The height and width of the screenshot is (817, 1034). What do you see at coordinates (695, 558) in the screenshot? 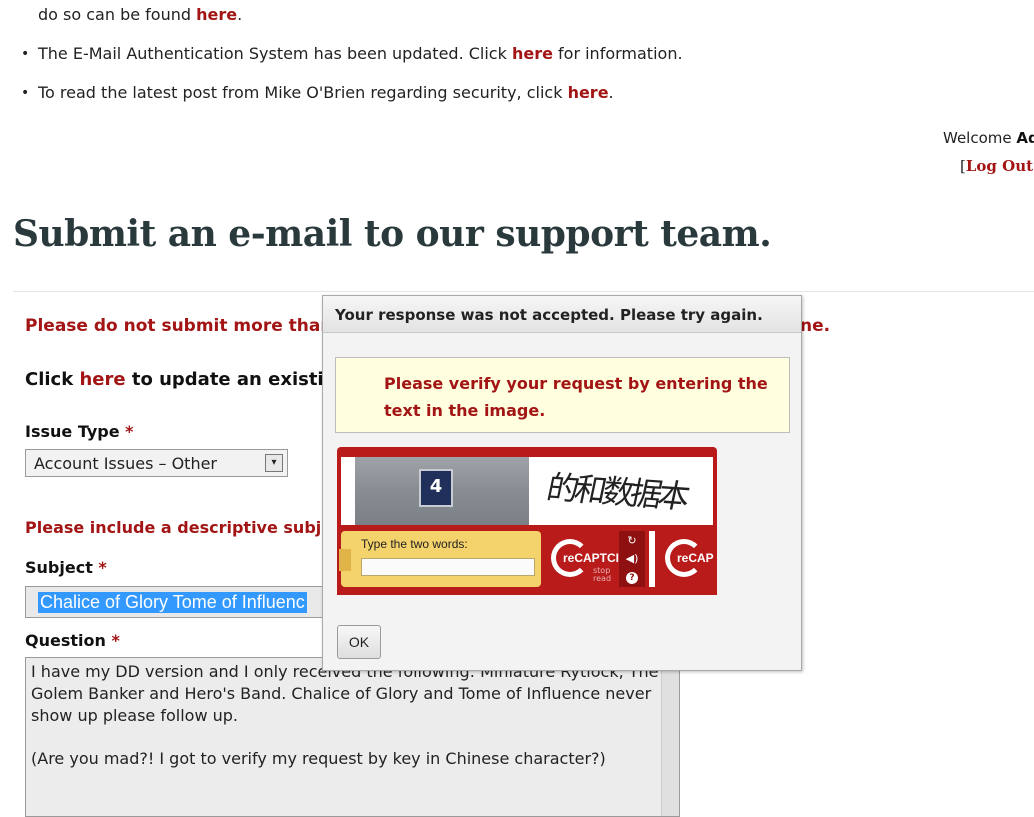
I see `recaptcha-logo-text: reCAP` at bounding box center [695, 558].